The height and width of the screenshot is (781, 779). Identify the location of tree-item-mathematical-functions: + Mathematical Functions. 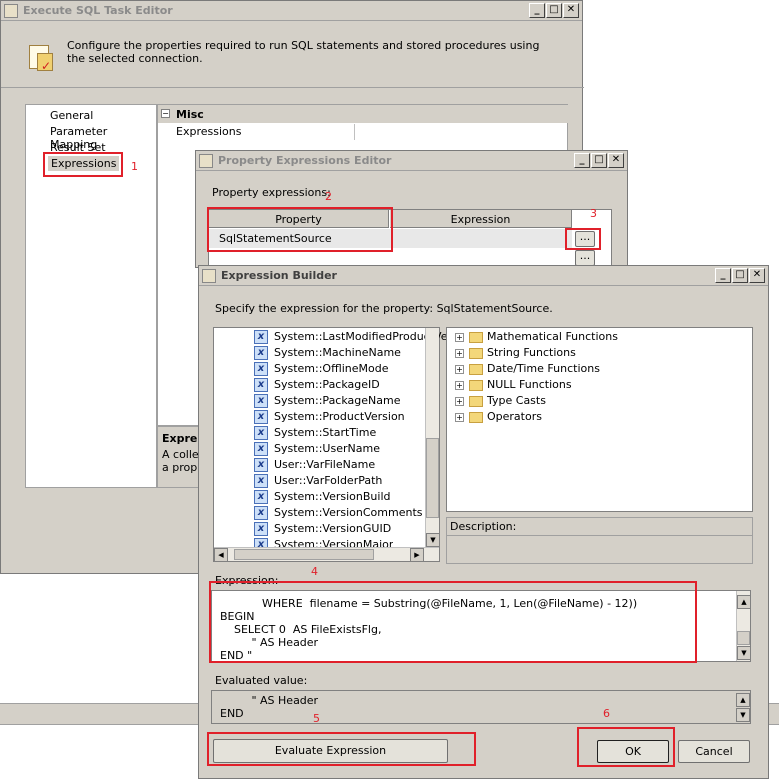
(536, 338).